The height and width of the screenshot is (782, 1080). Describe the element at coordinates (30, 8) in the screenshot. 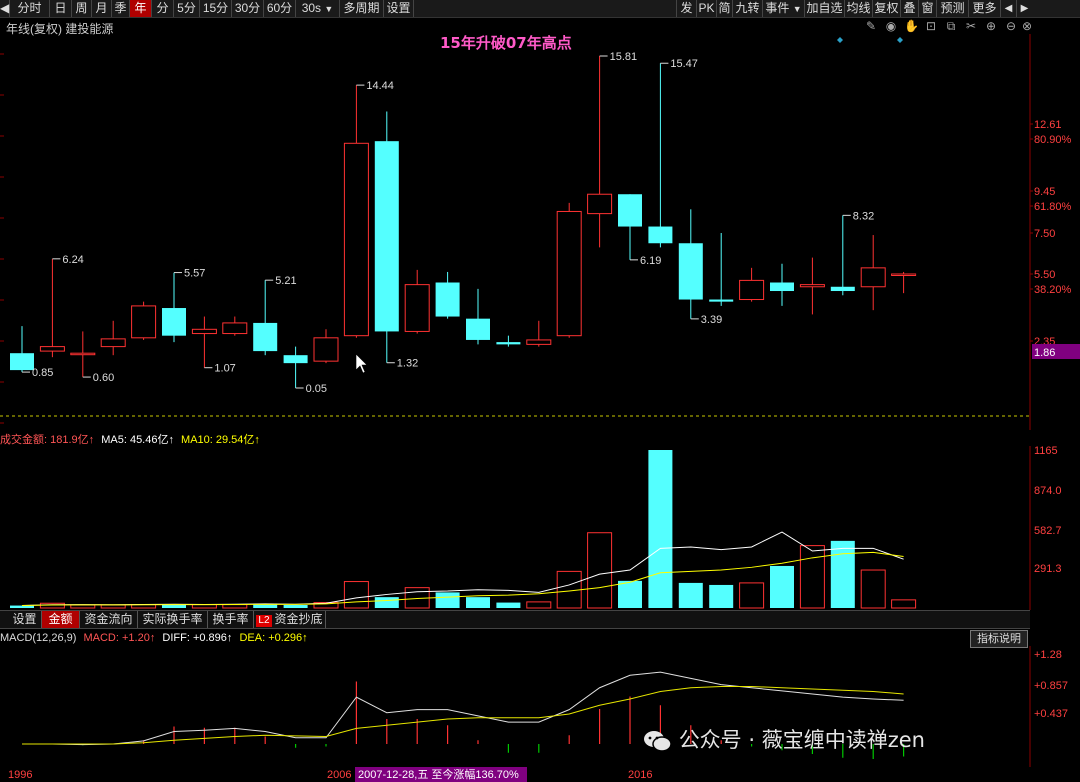

I see `tab-intraday: 分时` at that location.